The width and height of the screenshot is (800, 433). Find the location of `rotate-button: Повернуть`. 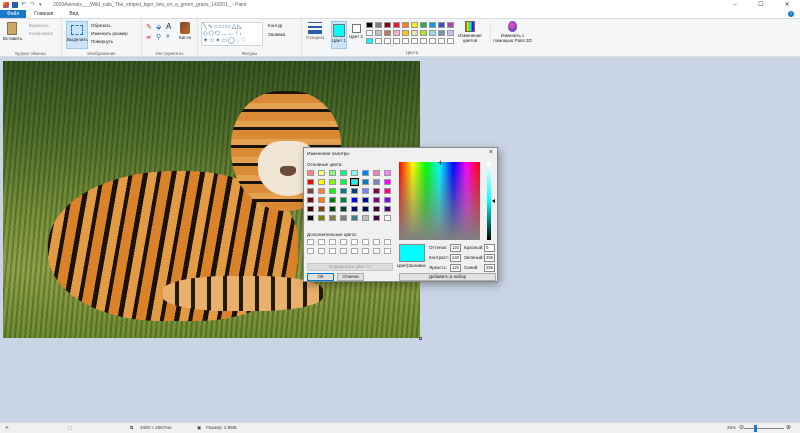

rotate-button: Повернуть is located at coordinates (102, 41).